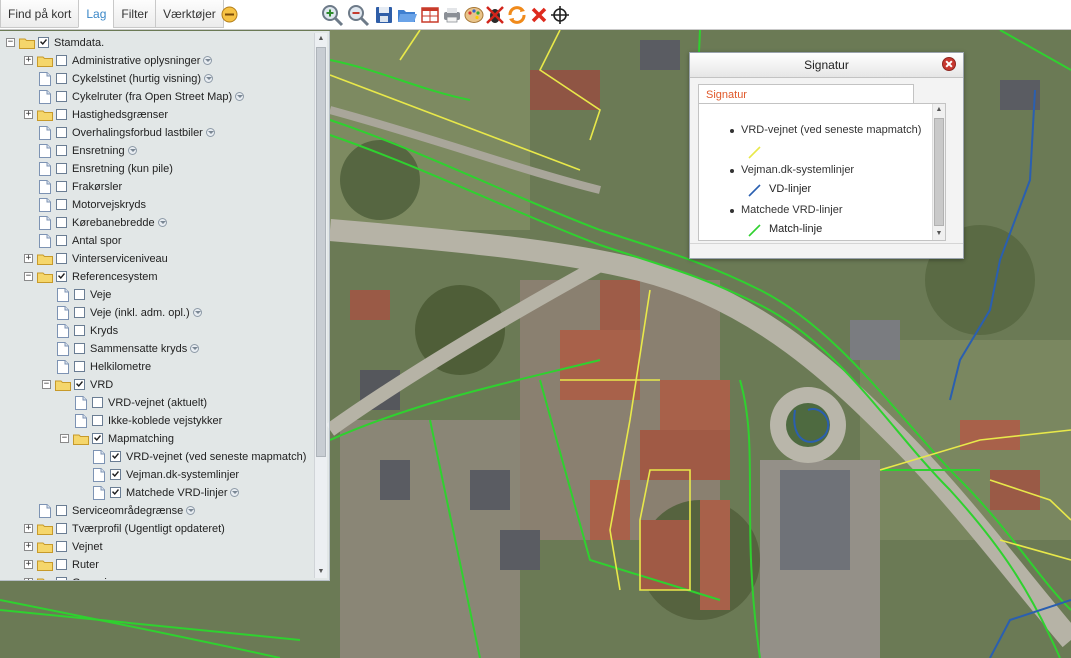 The image size is (1071, 658). Describe the element at coordinates (157, 439) in the screenshot. I see `layer-tree-item: − Mapmatching` at that location.